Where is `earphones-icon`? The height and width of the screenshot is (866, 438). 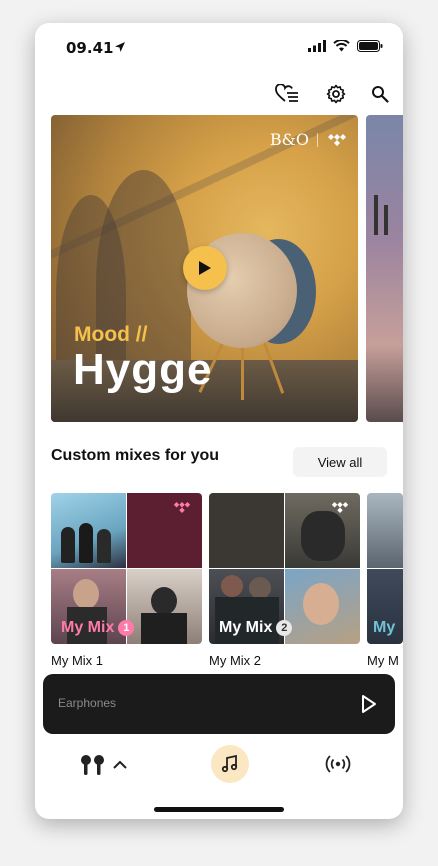 earphones-icon is located at coordinates (92, 765).